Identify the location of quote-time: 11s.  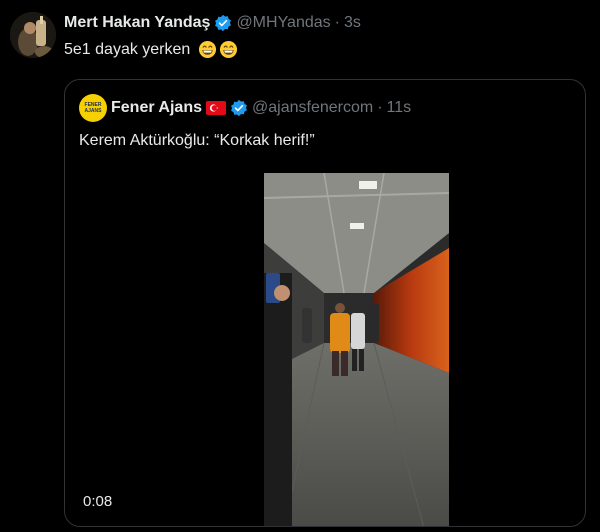
(399, 108).